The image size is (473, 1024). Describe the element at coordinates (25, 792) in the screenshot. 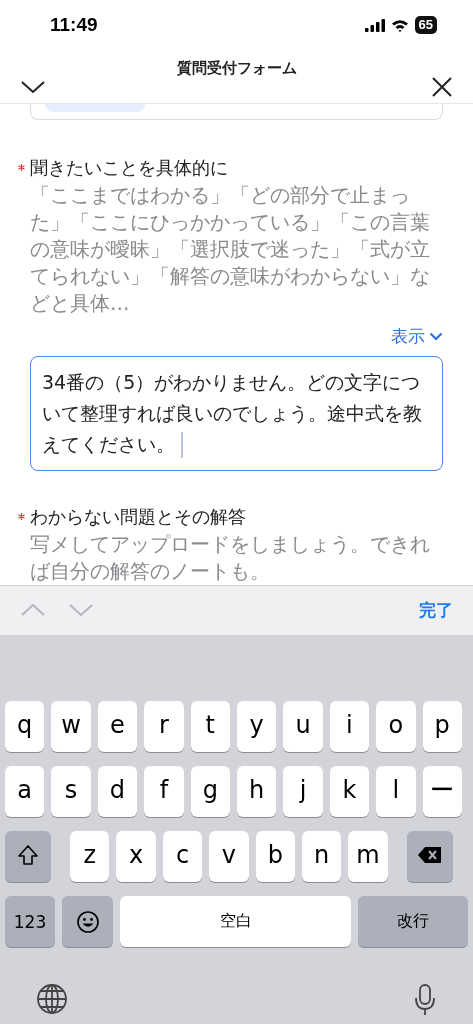

I see `keyboard-key: a` at that location.